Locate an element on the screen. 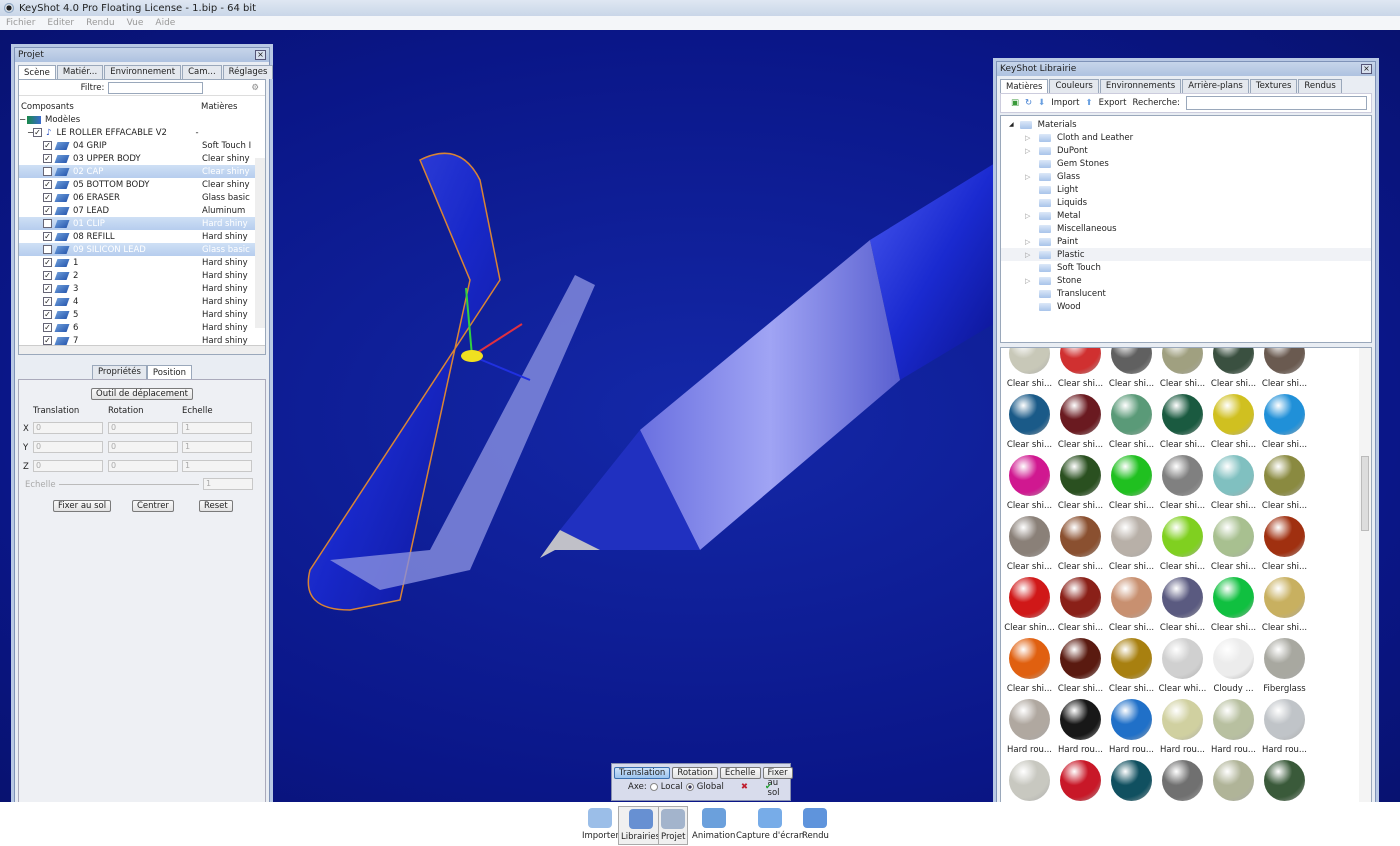 Image resolution: width=1400 pixels, height=846 pixels. tree-scrollbar is located at coordinates (260, 243).